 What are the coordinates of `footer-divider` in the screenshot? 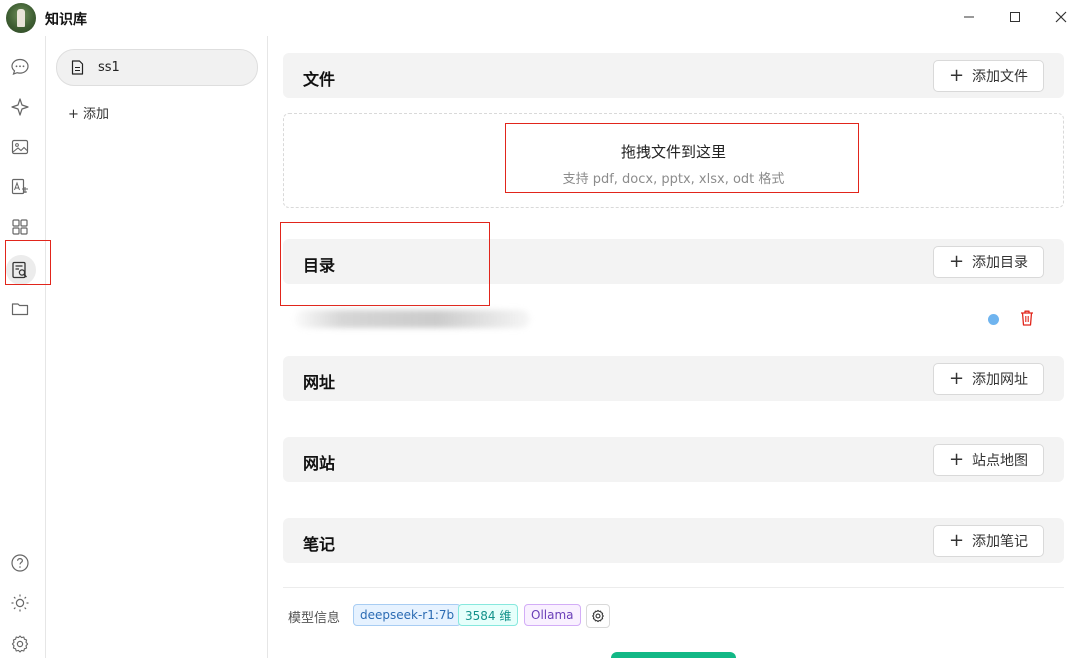 It's located at (673, 587).